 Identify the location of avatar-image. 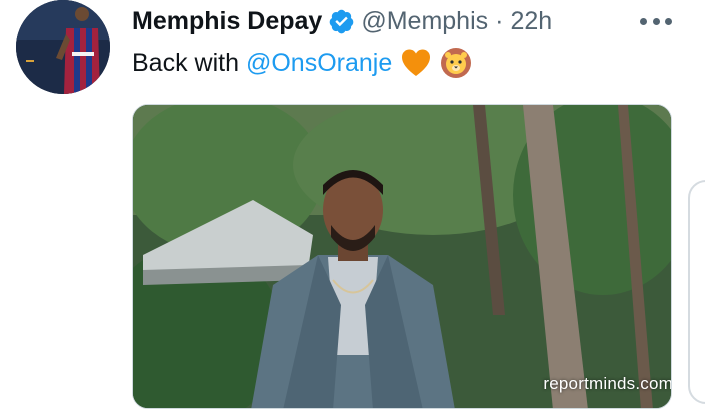
(63, 47).